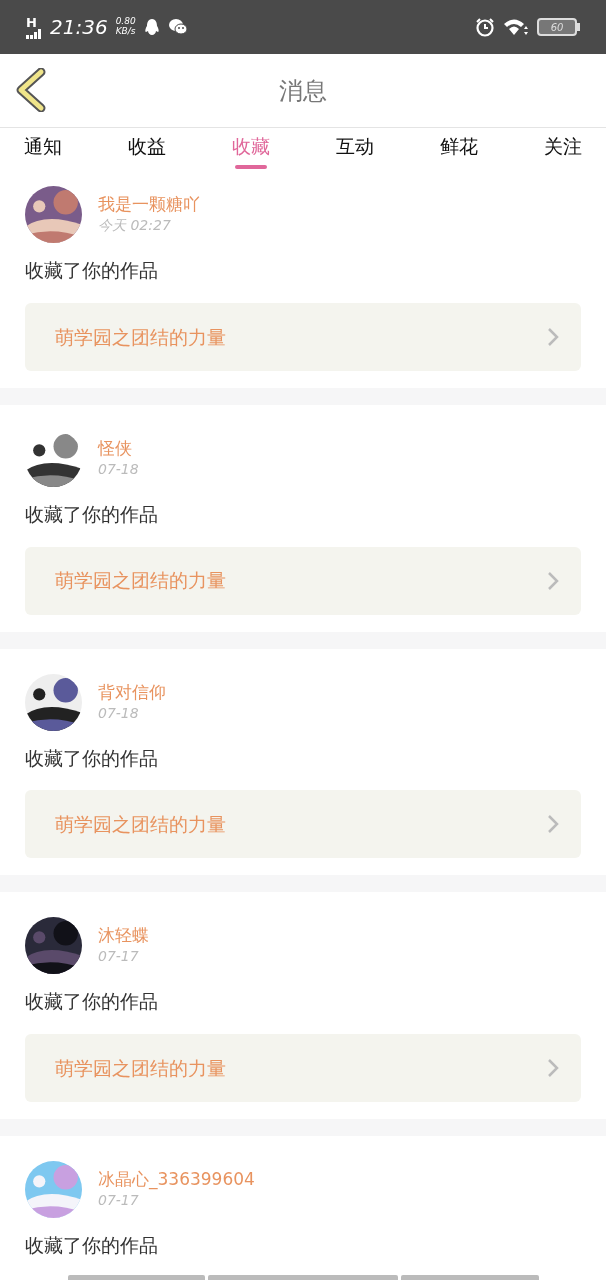  Describe the element at coordinates (459, 152) in the screenshot. I see `tab: 鲜花` at that location.